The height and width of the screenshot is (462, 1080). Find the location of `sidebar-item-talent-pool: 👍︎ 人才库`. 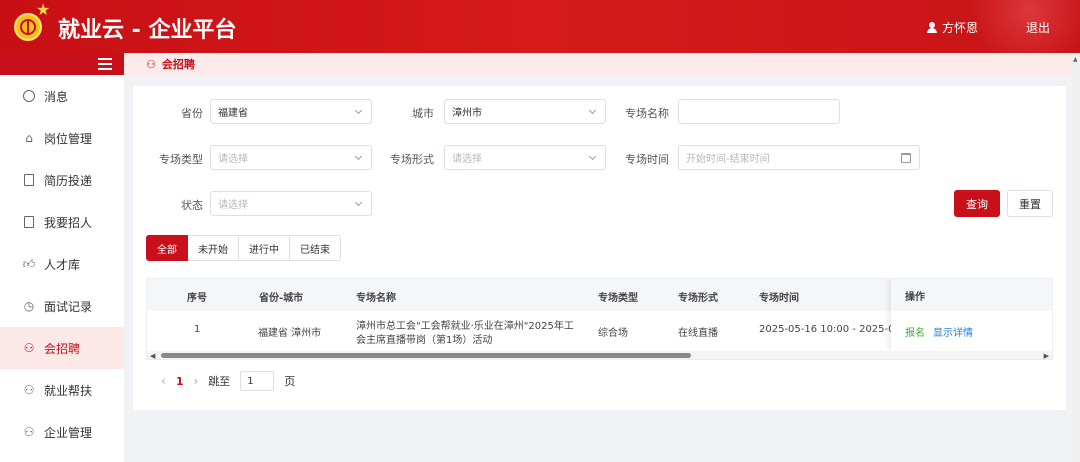

sidebar-item-talent-pool: 👍︎ 人才库 is located at coordinates (62, 264).